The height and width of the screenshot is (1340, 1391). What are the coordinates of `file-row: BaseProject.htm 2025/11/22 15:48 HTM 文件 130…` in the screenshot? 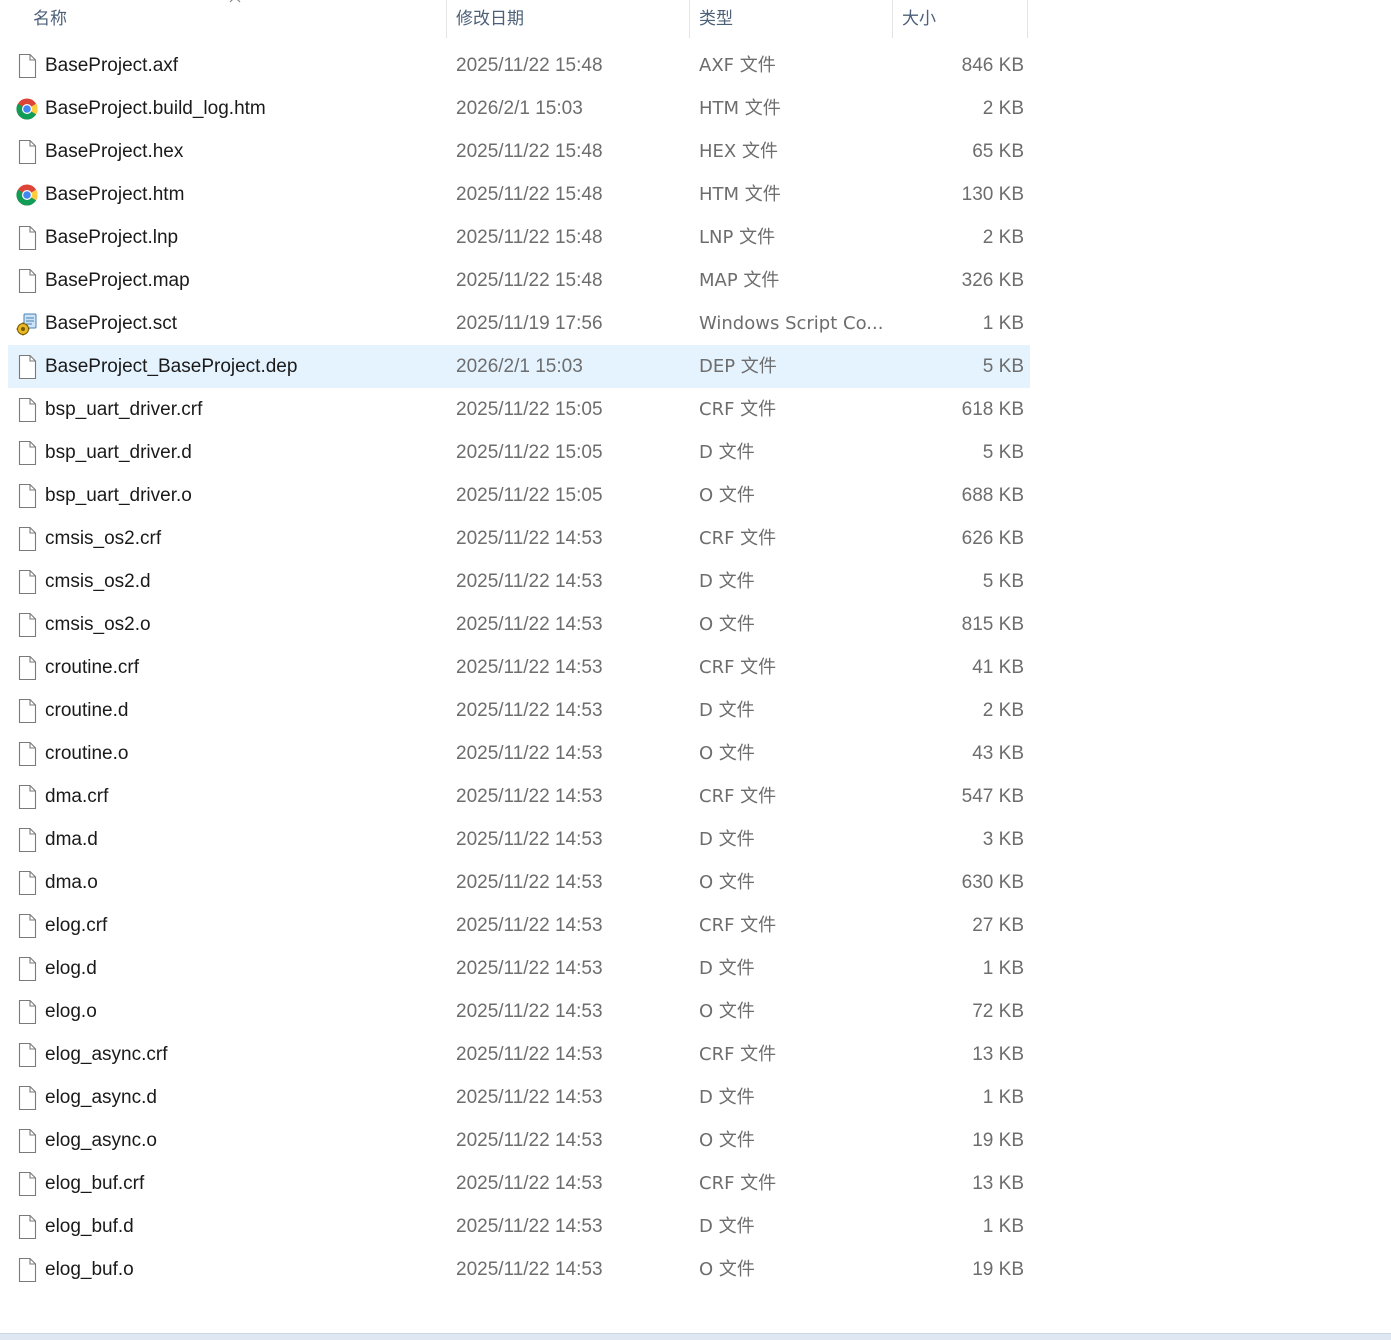 It's located at (519, 194).